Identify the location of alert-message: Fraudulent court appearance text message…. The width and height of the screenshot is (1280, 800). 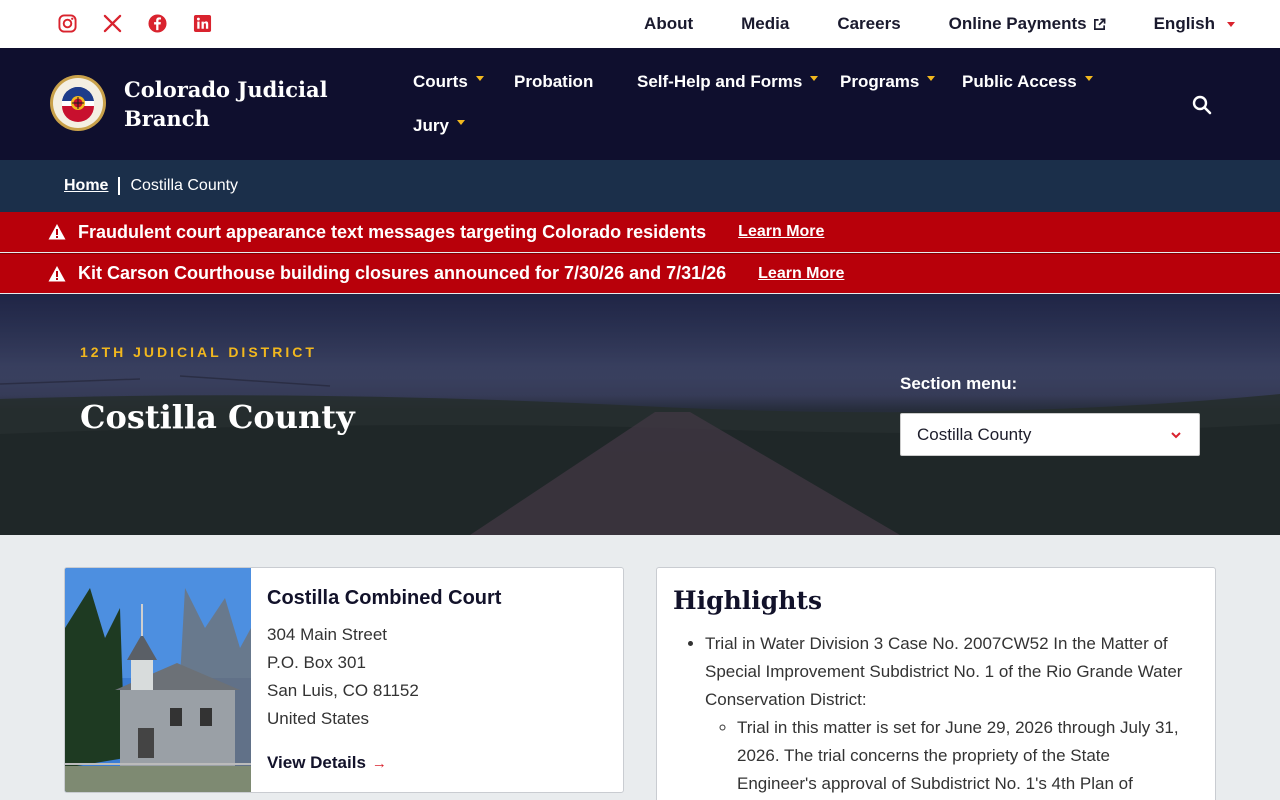
(392, 231).